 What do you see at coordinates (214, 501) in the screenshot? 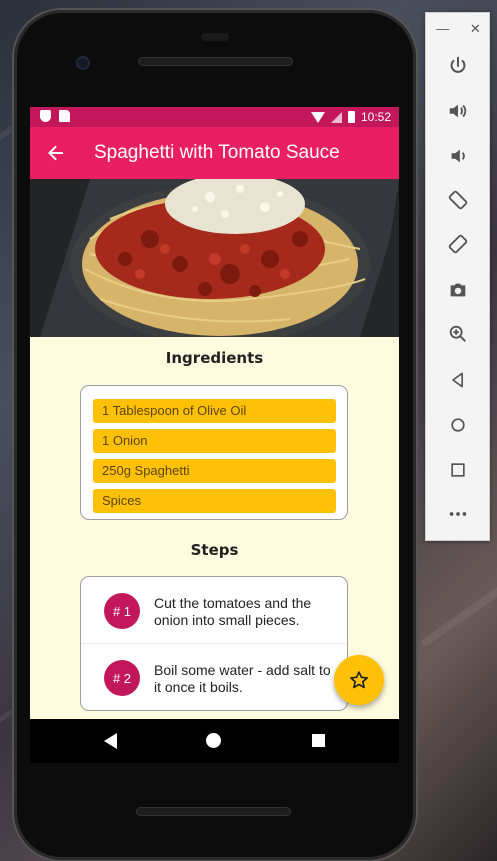
I see `ingredient-chip: Spices` at bounding box center [214, 501].